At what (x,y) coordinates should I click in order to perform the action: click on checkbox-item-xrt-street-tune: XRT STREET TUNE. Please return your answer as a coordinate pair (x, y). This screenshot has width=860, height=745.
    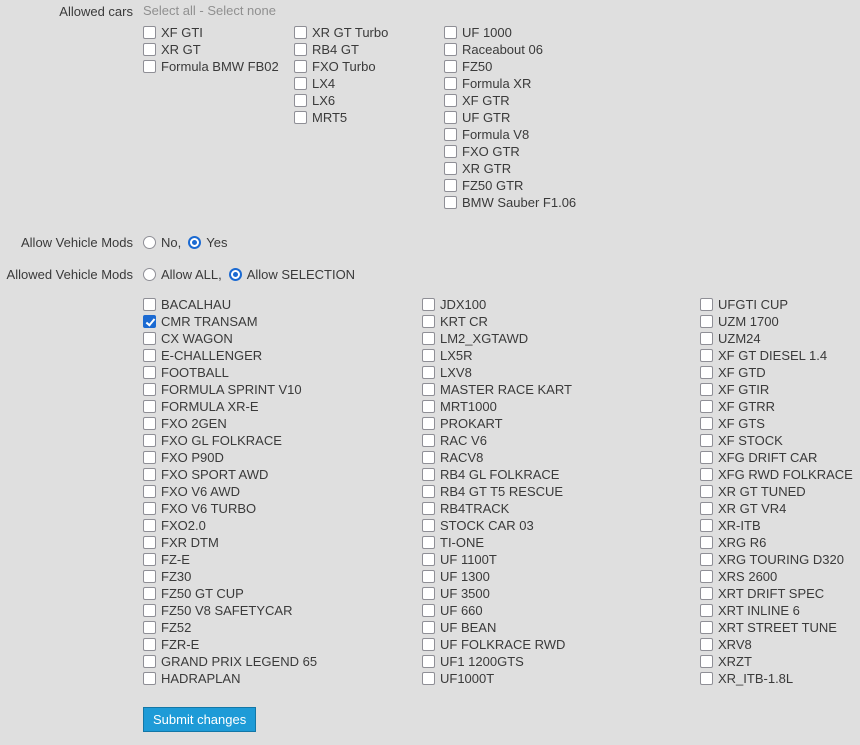
    Looking at the image, I should click on (776, 627).